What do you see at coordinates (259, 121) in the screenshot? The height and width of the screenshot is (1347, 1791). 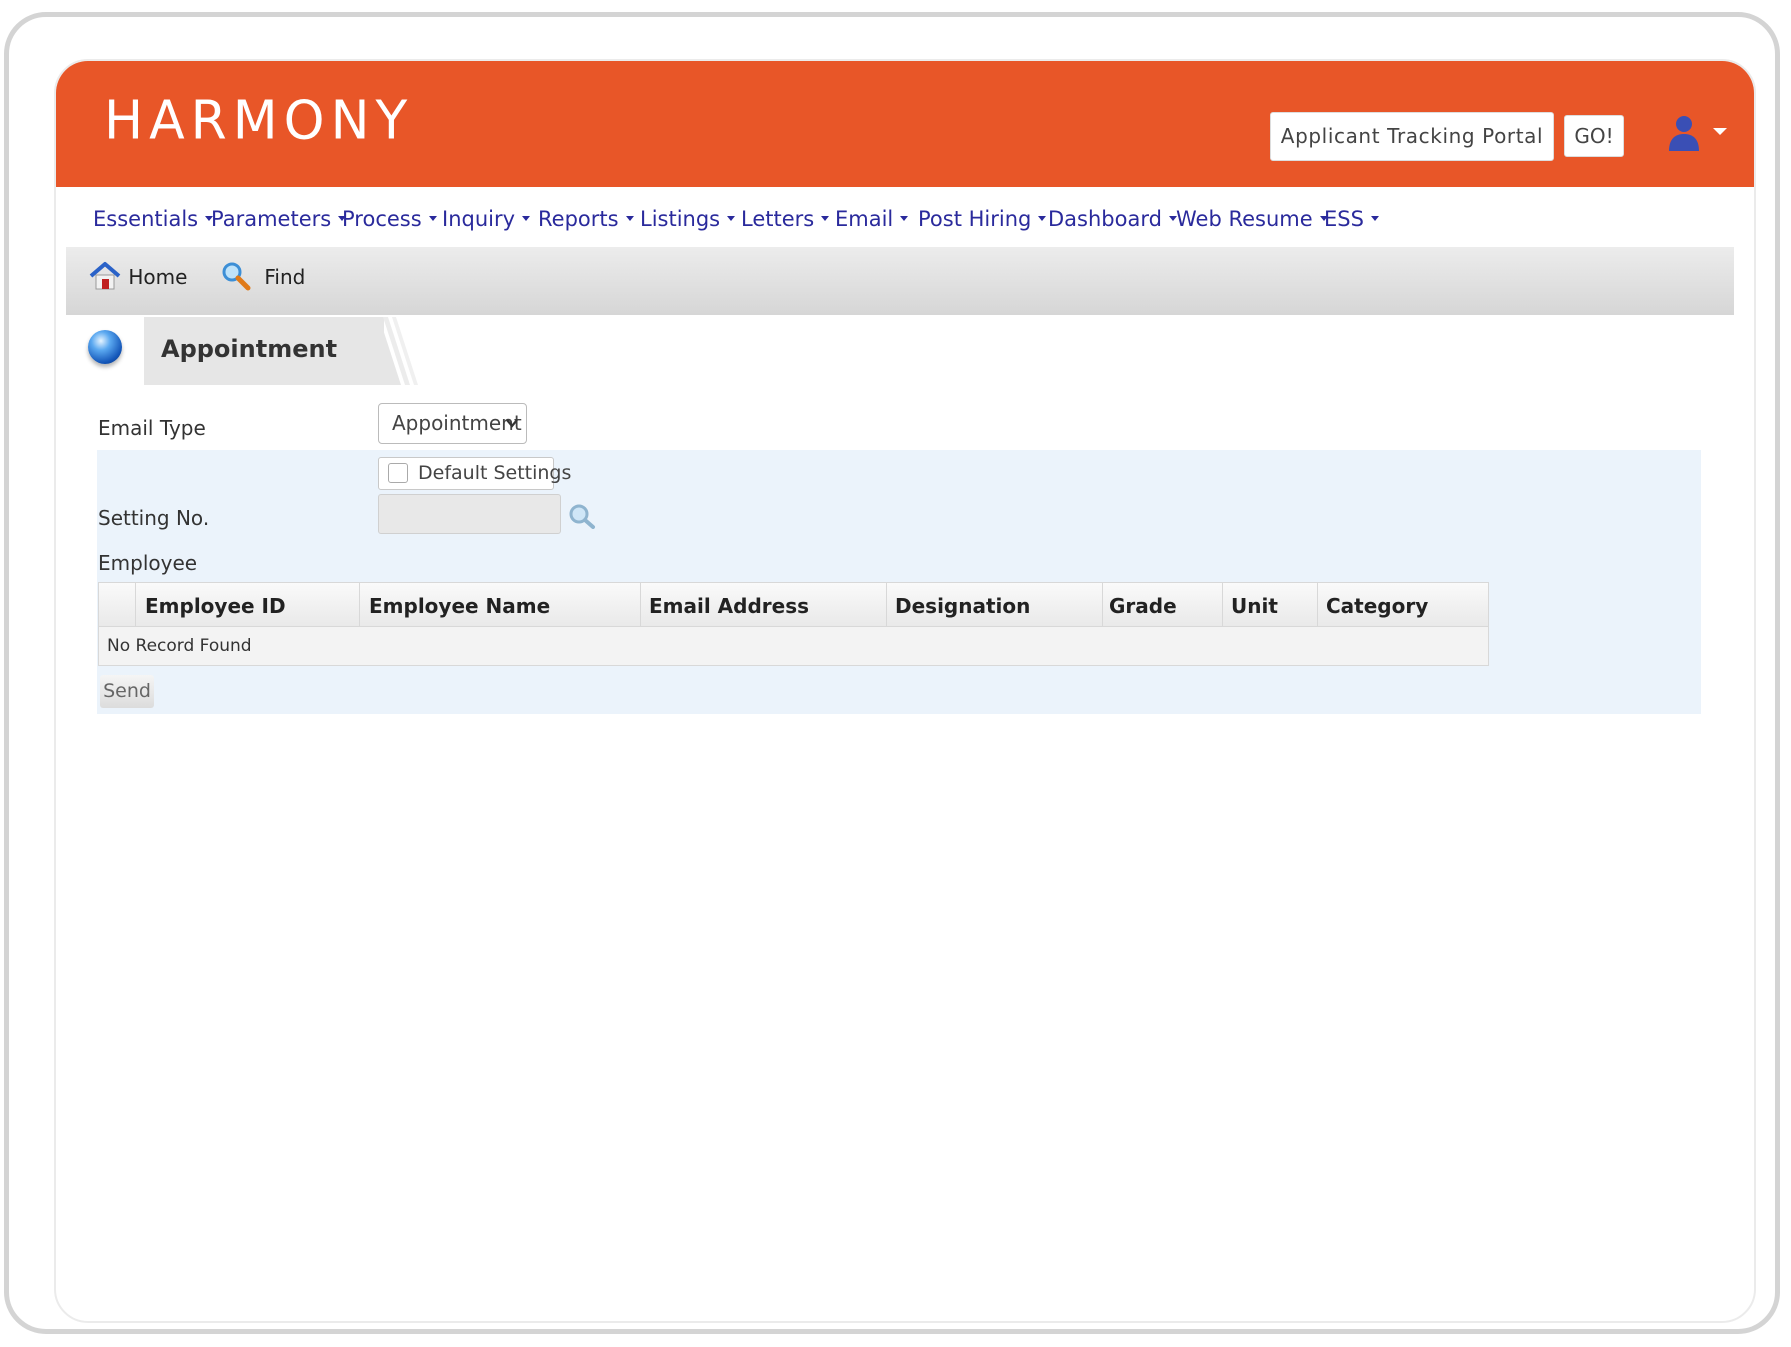 I see `harmony-logo: HARMONY` at bounding box center [259, 121].